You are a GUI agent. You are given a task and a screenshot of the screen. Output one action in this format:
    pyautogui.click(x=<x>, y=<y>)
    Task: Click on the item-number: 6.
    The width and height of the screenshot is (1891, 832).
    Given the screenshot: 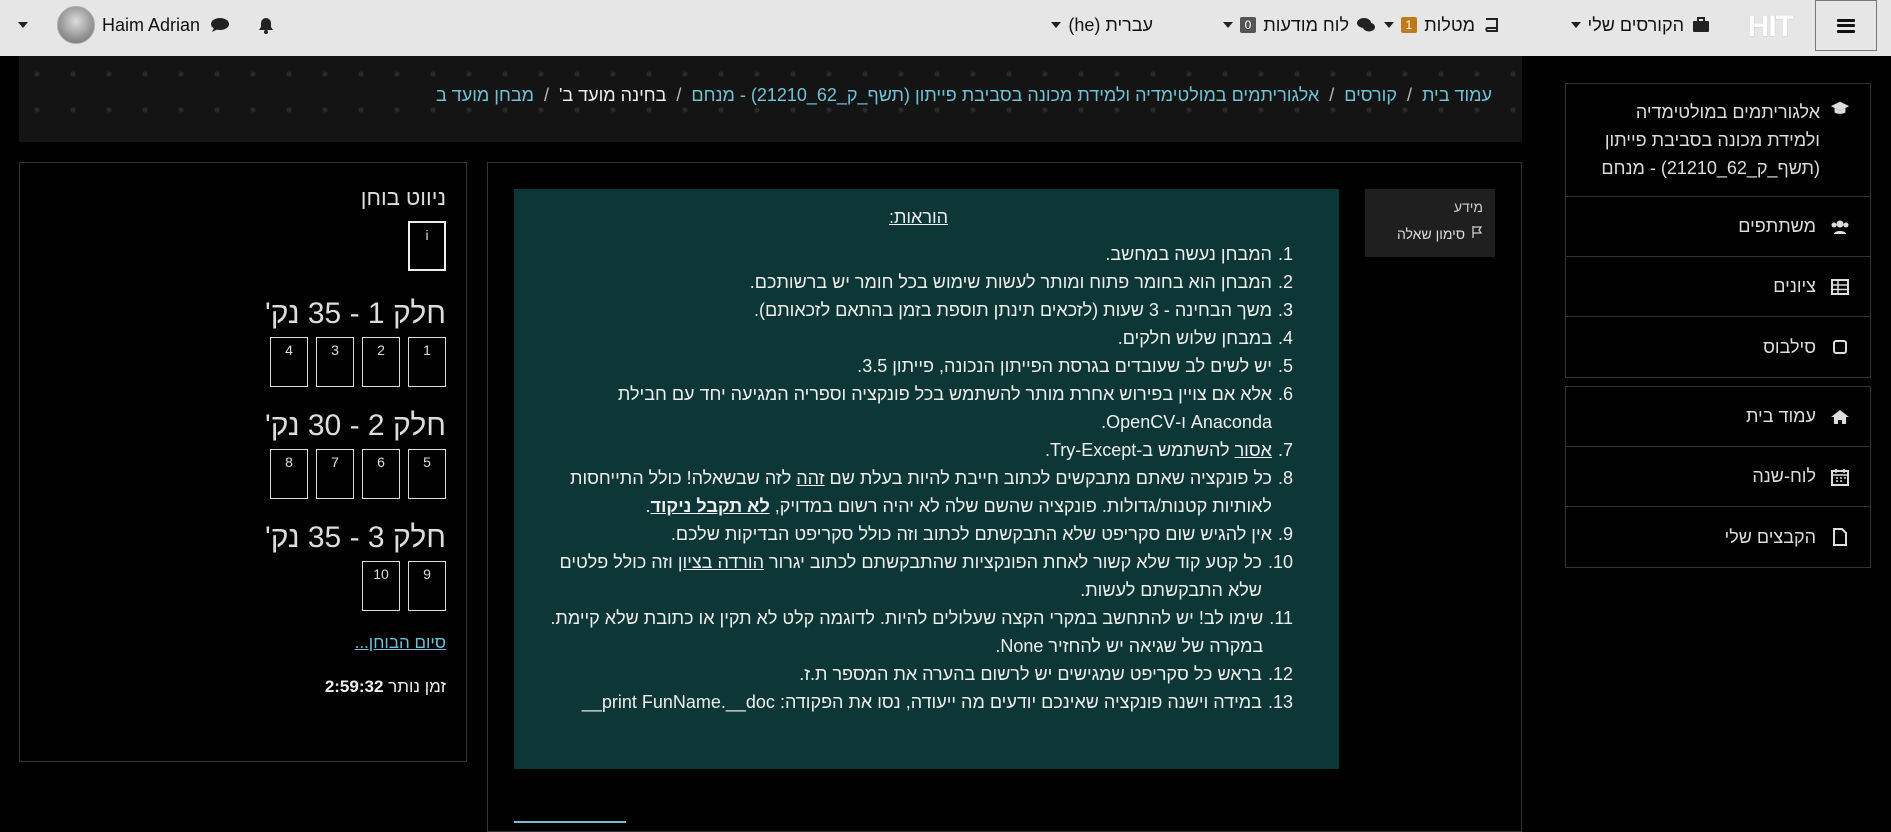 What is the action you would take?
    pyautogui.click(x=1285, y=394)
    